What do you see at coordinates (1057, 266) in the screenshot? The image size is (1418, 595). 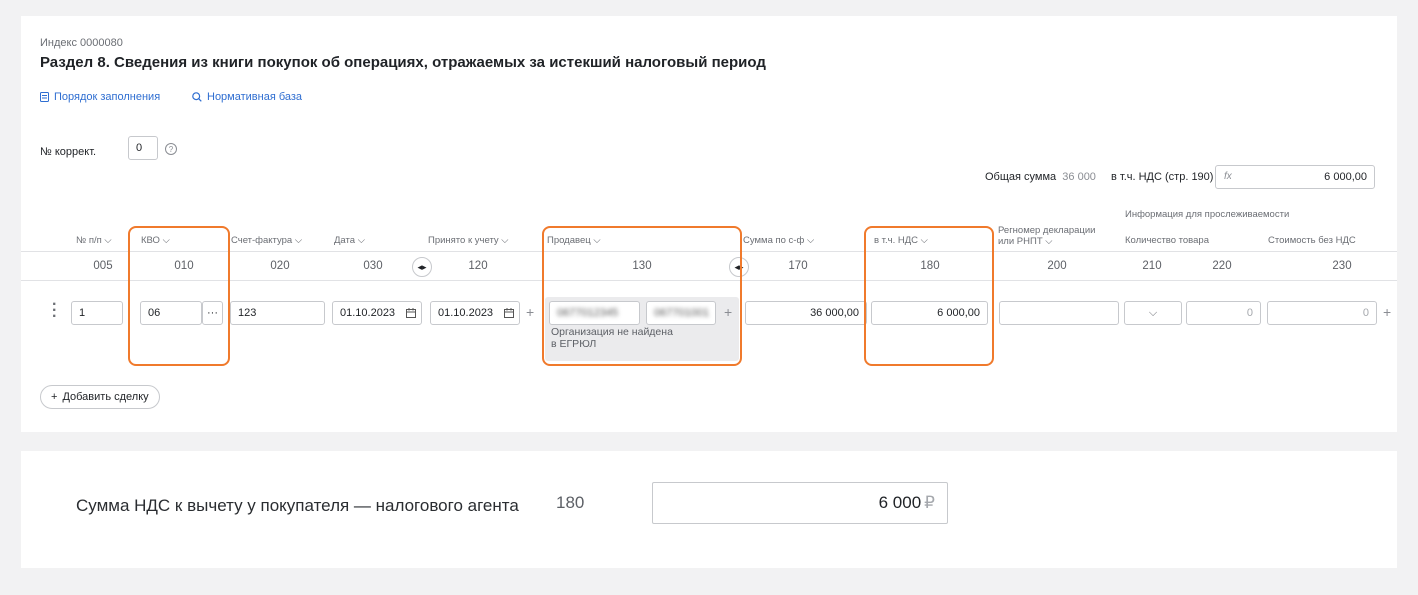 I see `code-regnum: 200` at bounding box center [1057, 266].